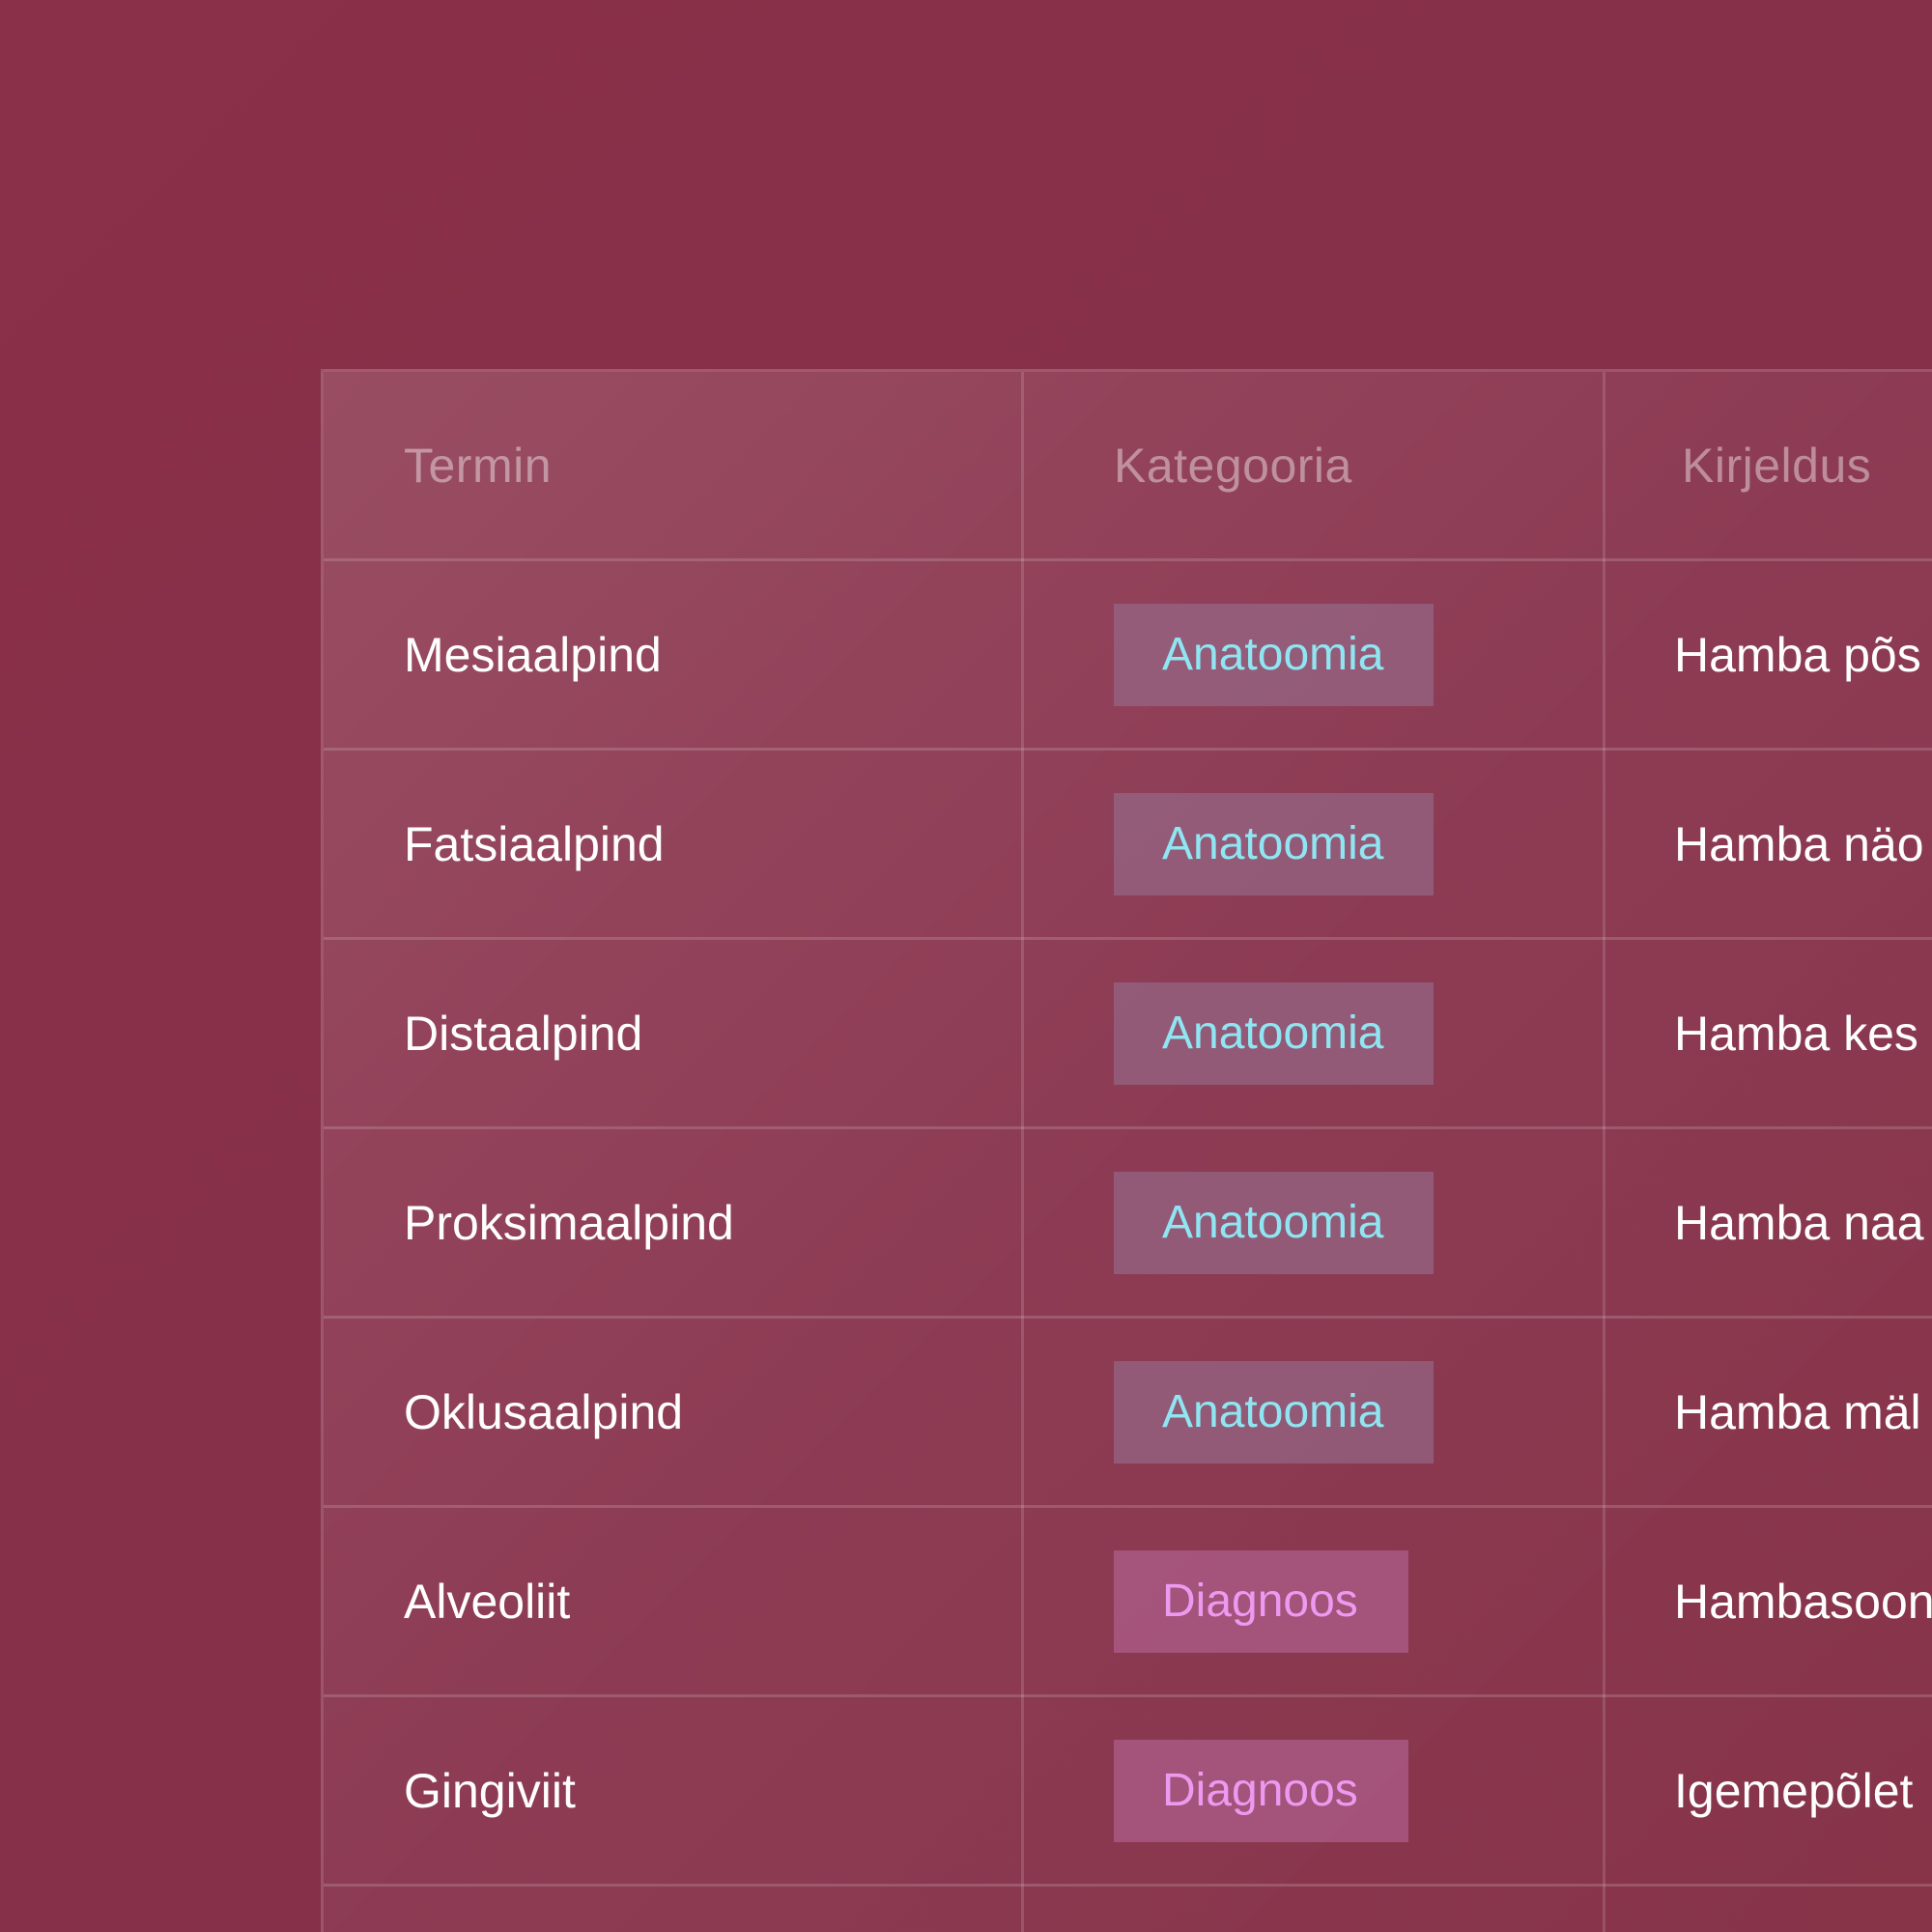 This screenshot has width=1932, height=1932. What do you see at coordinates (569, 1222) in the screenshot?
I see `term-cell: Proksimaalpind` at bounding box center [569, 1222].